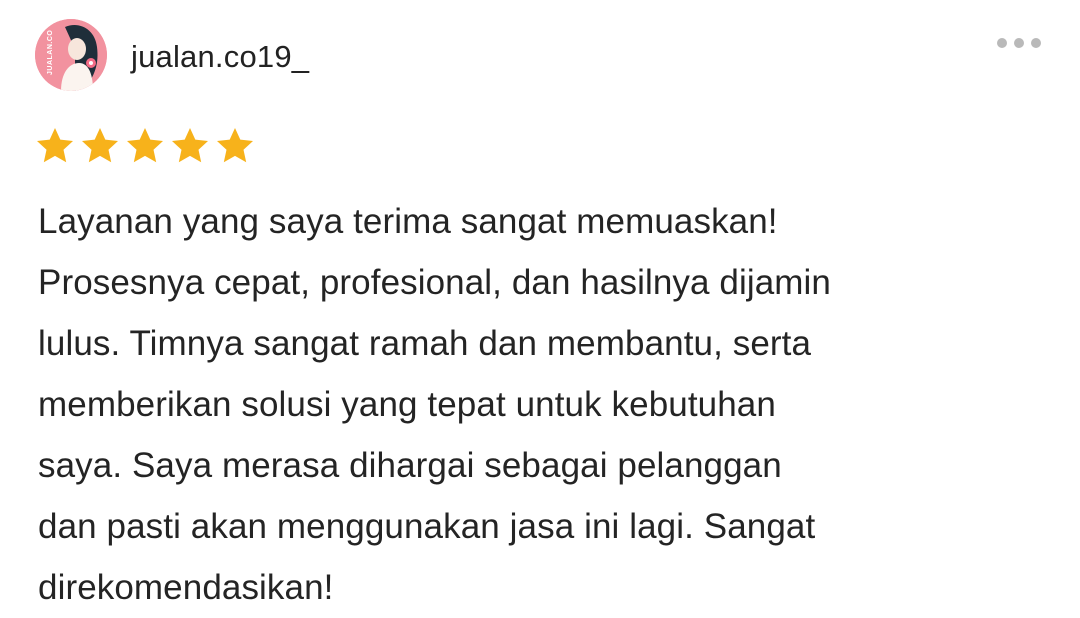 Image resolution: width=1080 pixels, height=618 pixels. I want to click on more-options-button, so click(1019, 43).